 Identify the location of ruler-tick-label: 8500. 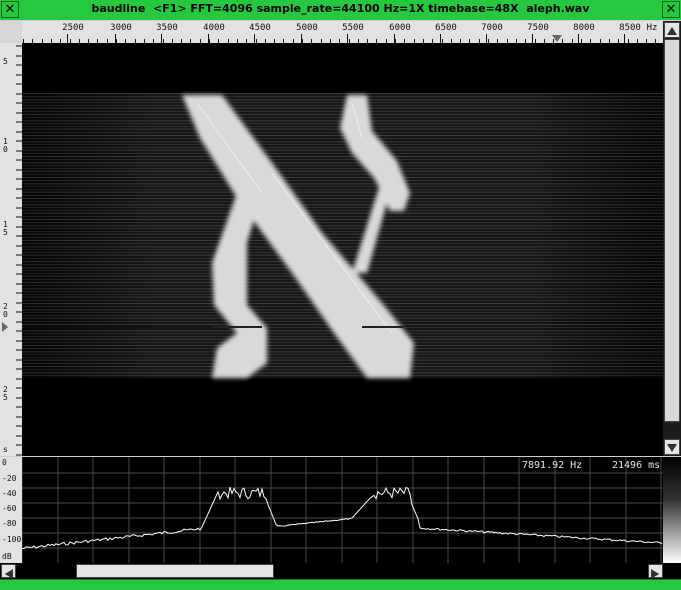
(630, 28).